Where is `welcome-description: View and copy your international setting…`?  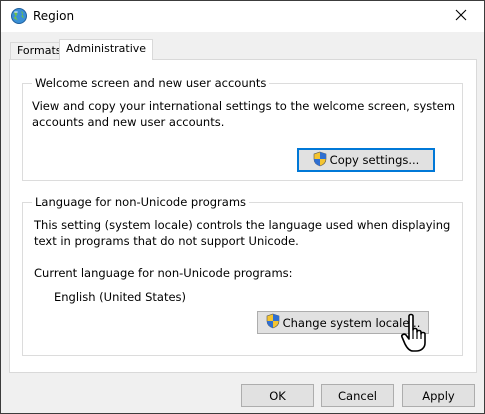 welcome-description: View and copy your international setting… is located at coordinates (243, 114).